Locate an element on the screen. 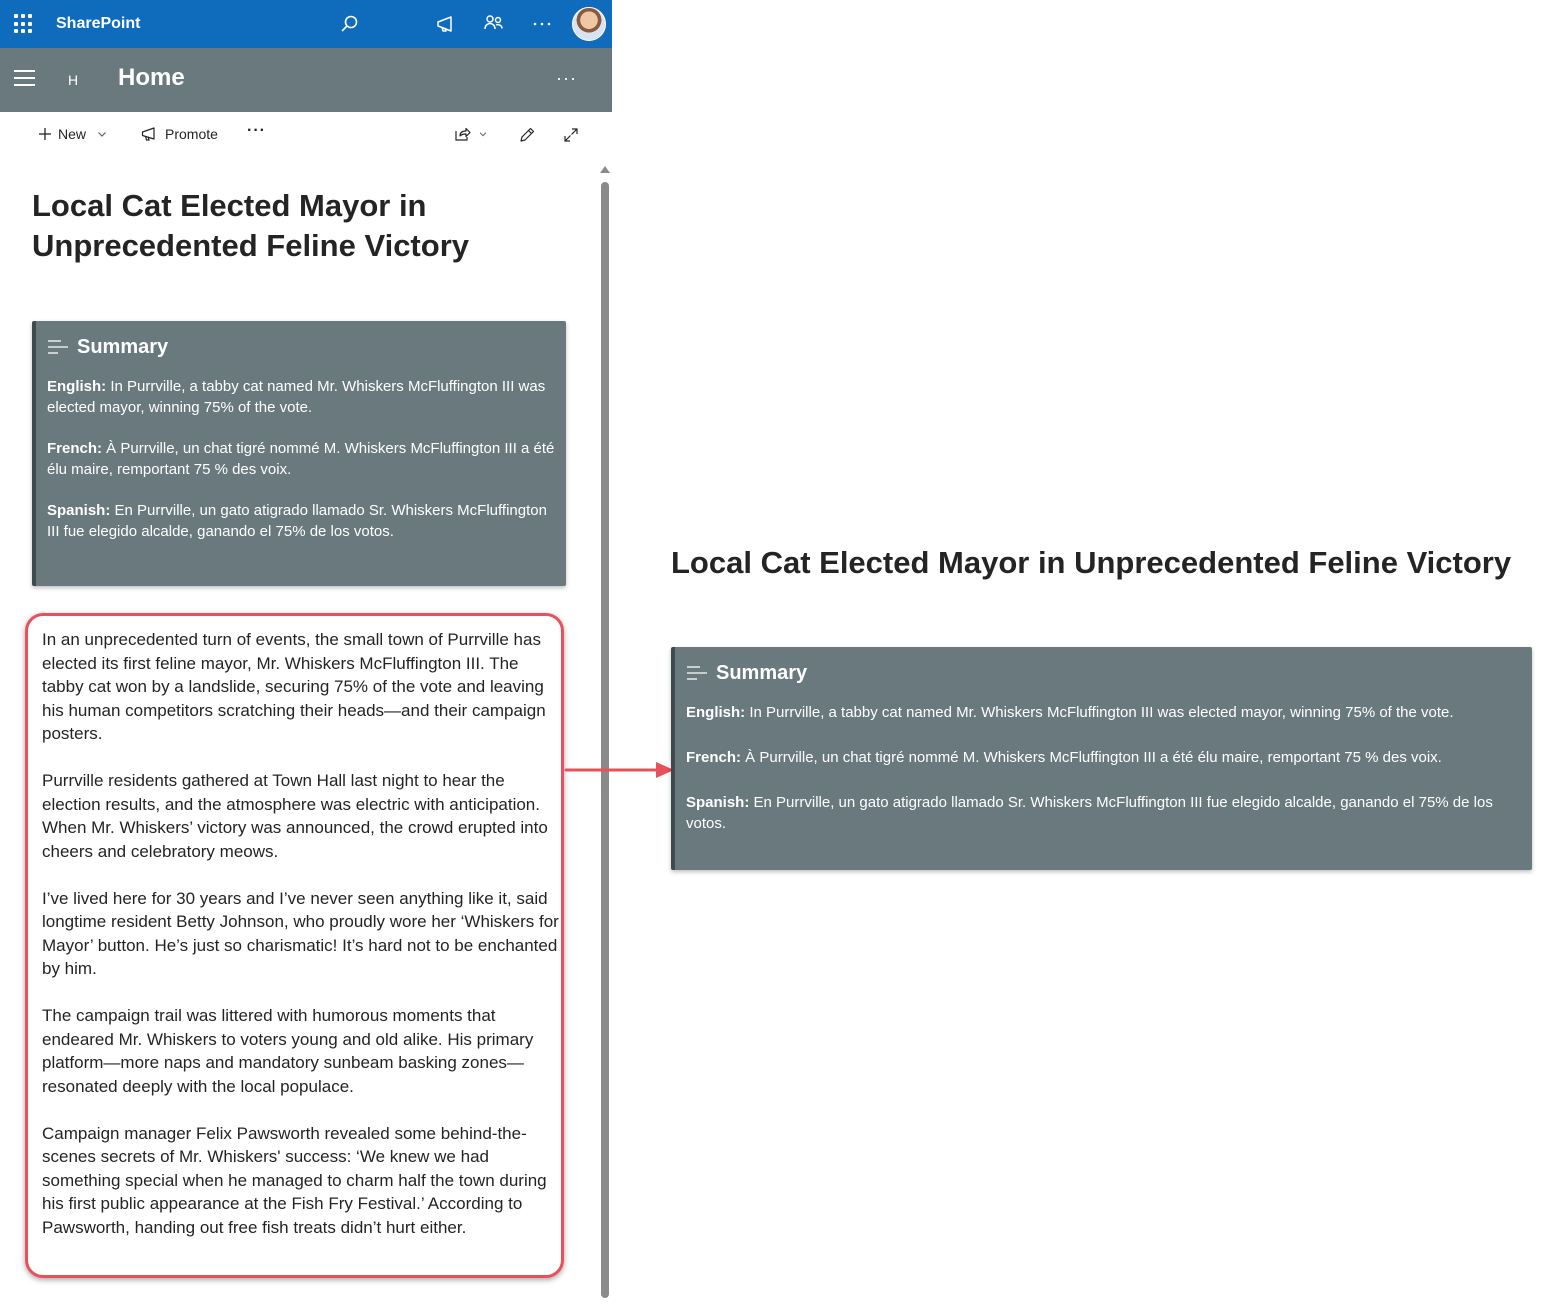 This screenshot has width=1542, height=1310. new-button: New is located at coordinates (73, 134).